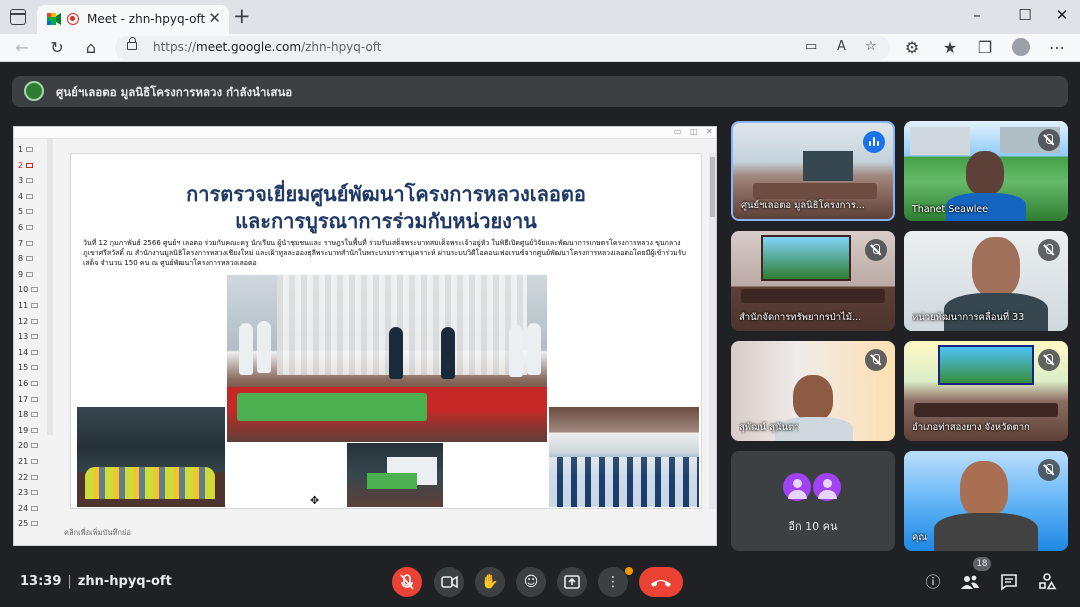 Image resolution: width=1080 pixels, height=607 pixels. Describe the element at coordinates (1057, 48) in the screenshot. I see `browser-menu-icon: ⋯` at that location.